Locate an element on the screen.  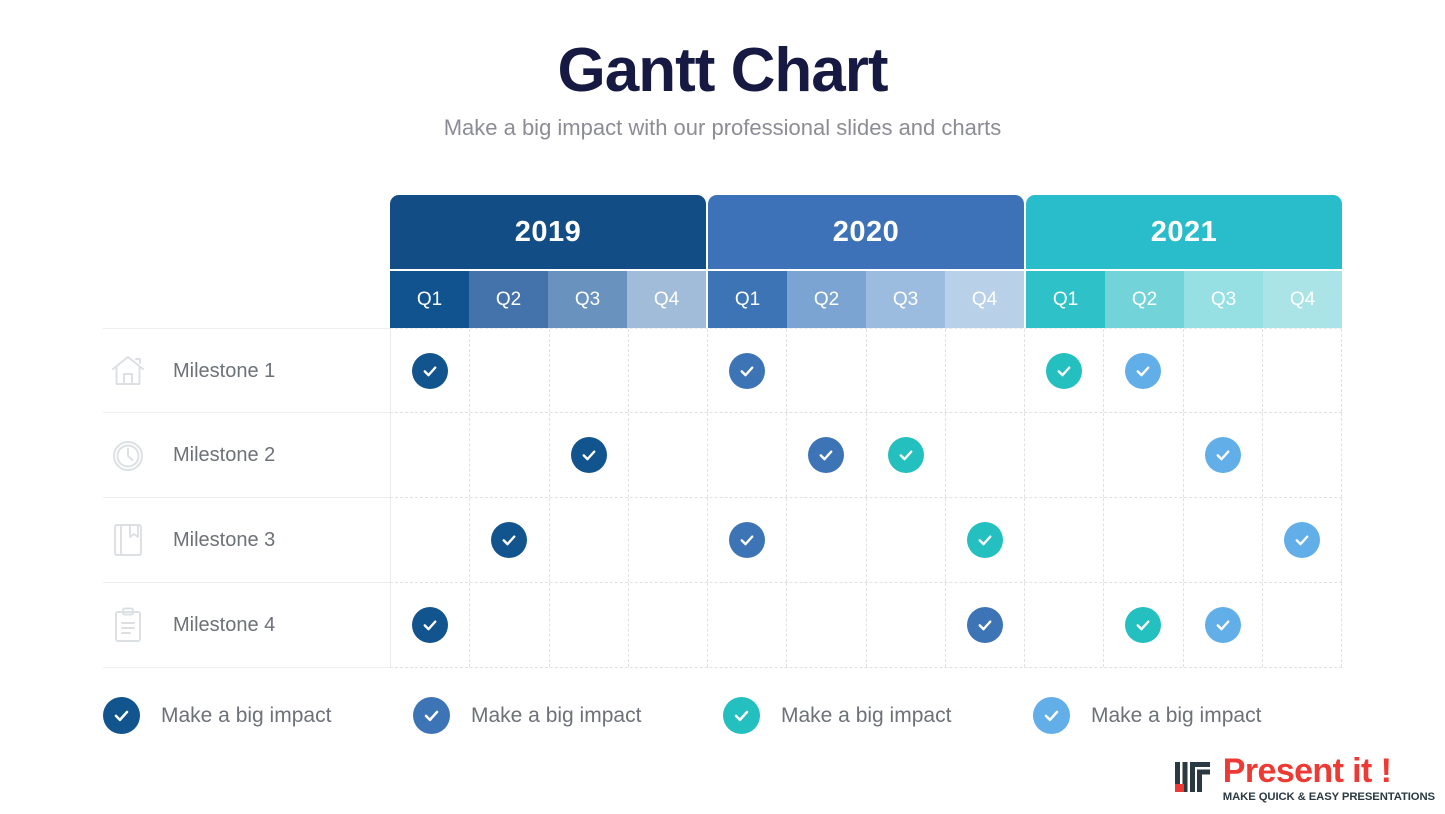
row-label-4: Milestone 4 is located at coordinates (246, 625).